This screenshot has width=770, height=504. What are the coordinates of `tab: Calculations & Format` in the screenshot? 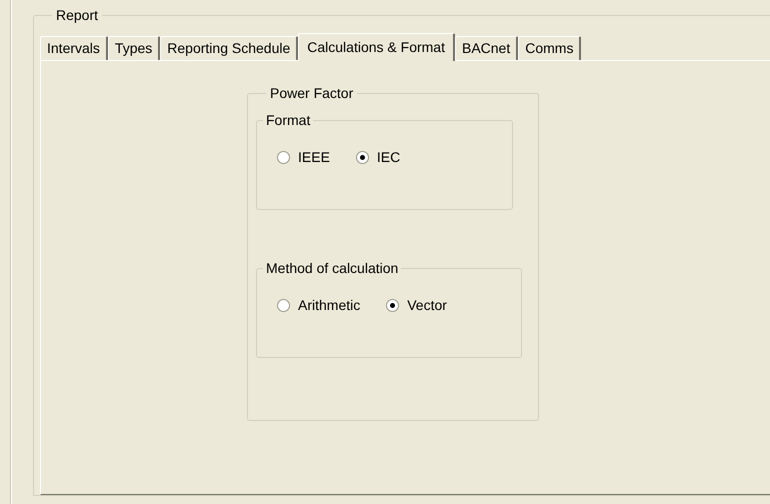 It's located at (376, 47).